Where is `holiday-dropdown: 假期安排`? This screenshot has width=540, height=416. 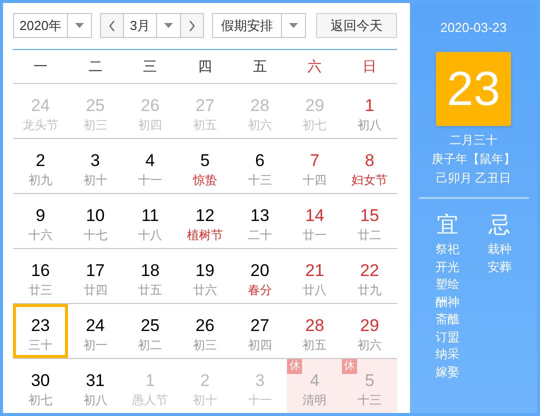
holiday-dropdown: 假期安排 is located at coordinates (259, 25).